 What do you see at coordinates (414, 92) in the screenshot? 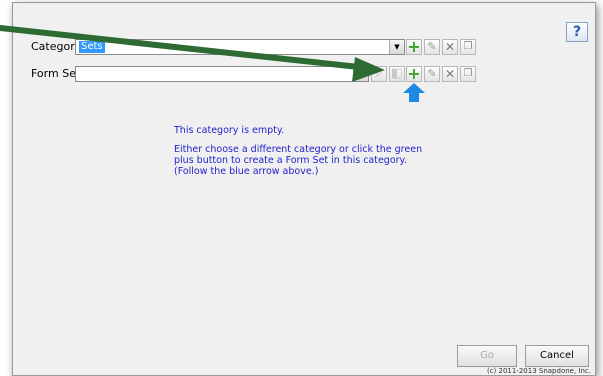
I see `blue-arrow-icon` at bounding box center [414, 92].